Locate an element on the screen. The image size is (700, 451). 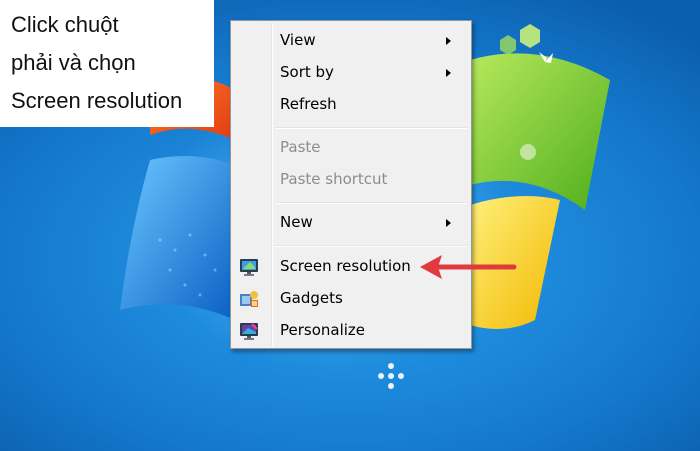
caption-line-1: Click chuột is located at coordinates (65, 24).